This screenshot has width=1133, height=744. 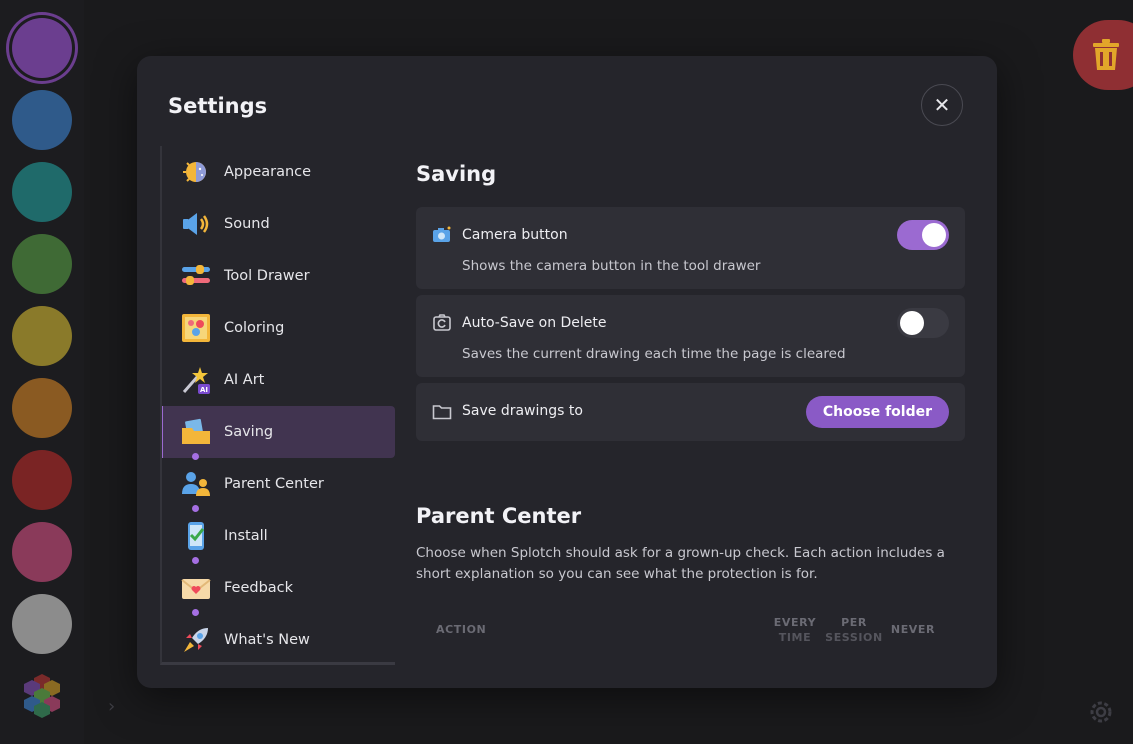 I want to click on envelope-heart-icon, so click(x=196, y=589).